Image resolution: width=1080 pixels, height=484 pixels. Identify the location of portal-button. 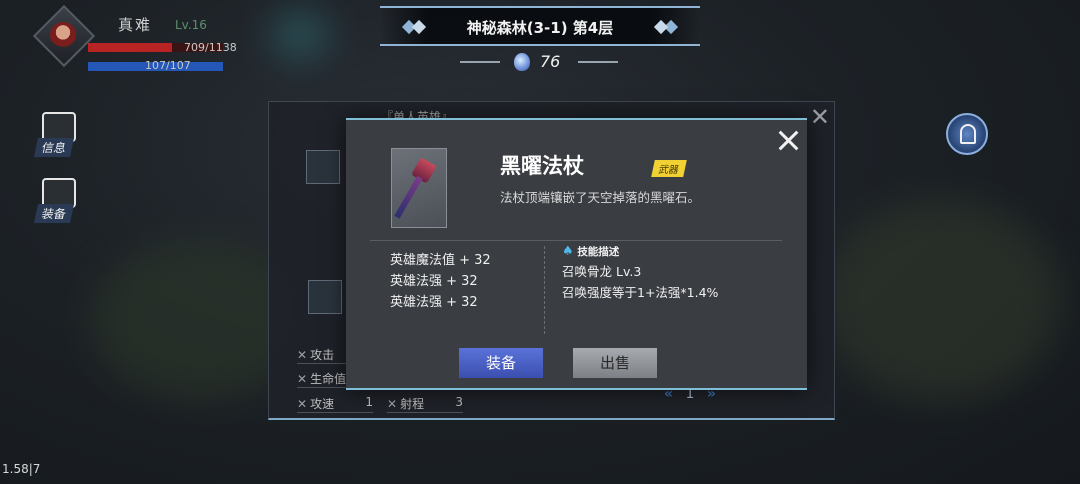
(967, 134).